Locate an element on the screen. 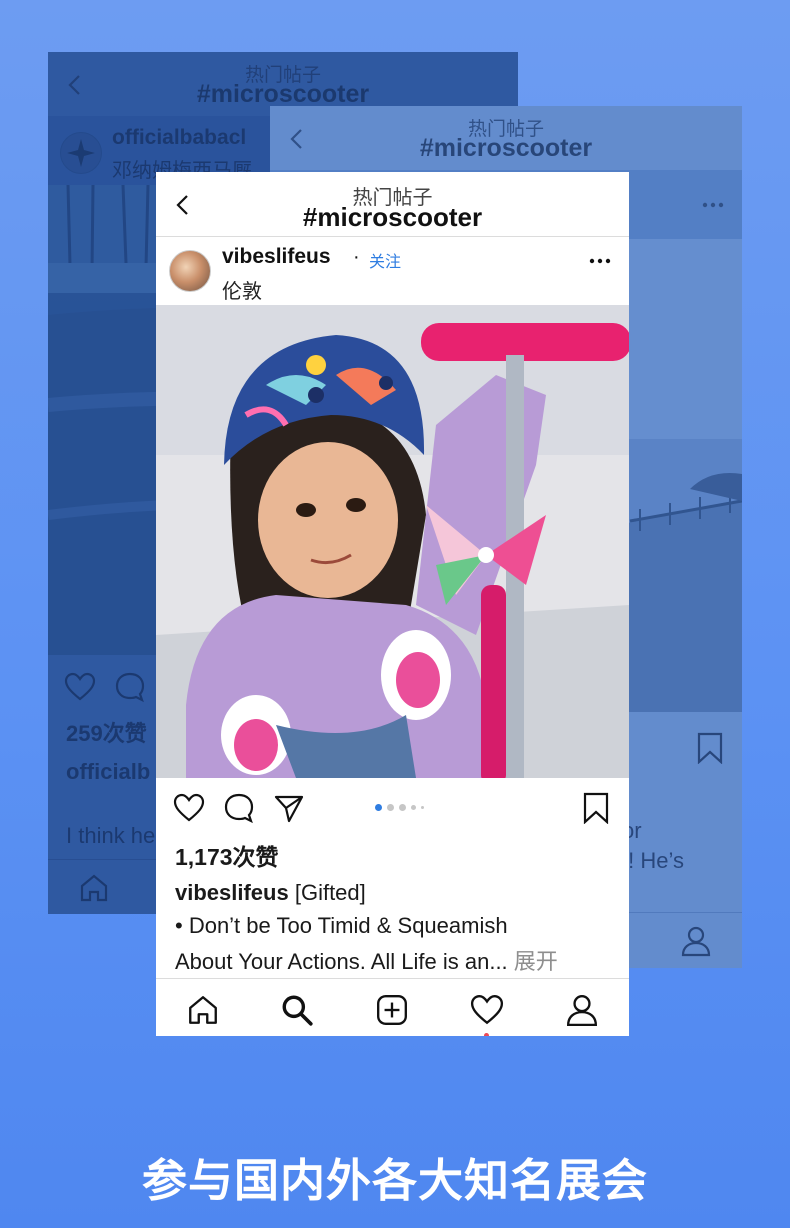 The height and width of the screenshot is (1228, 790). caption-line-2: • Don’t be Too Timid & Squeamish is located at coordinates (341, 925).